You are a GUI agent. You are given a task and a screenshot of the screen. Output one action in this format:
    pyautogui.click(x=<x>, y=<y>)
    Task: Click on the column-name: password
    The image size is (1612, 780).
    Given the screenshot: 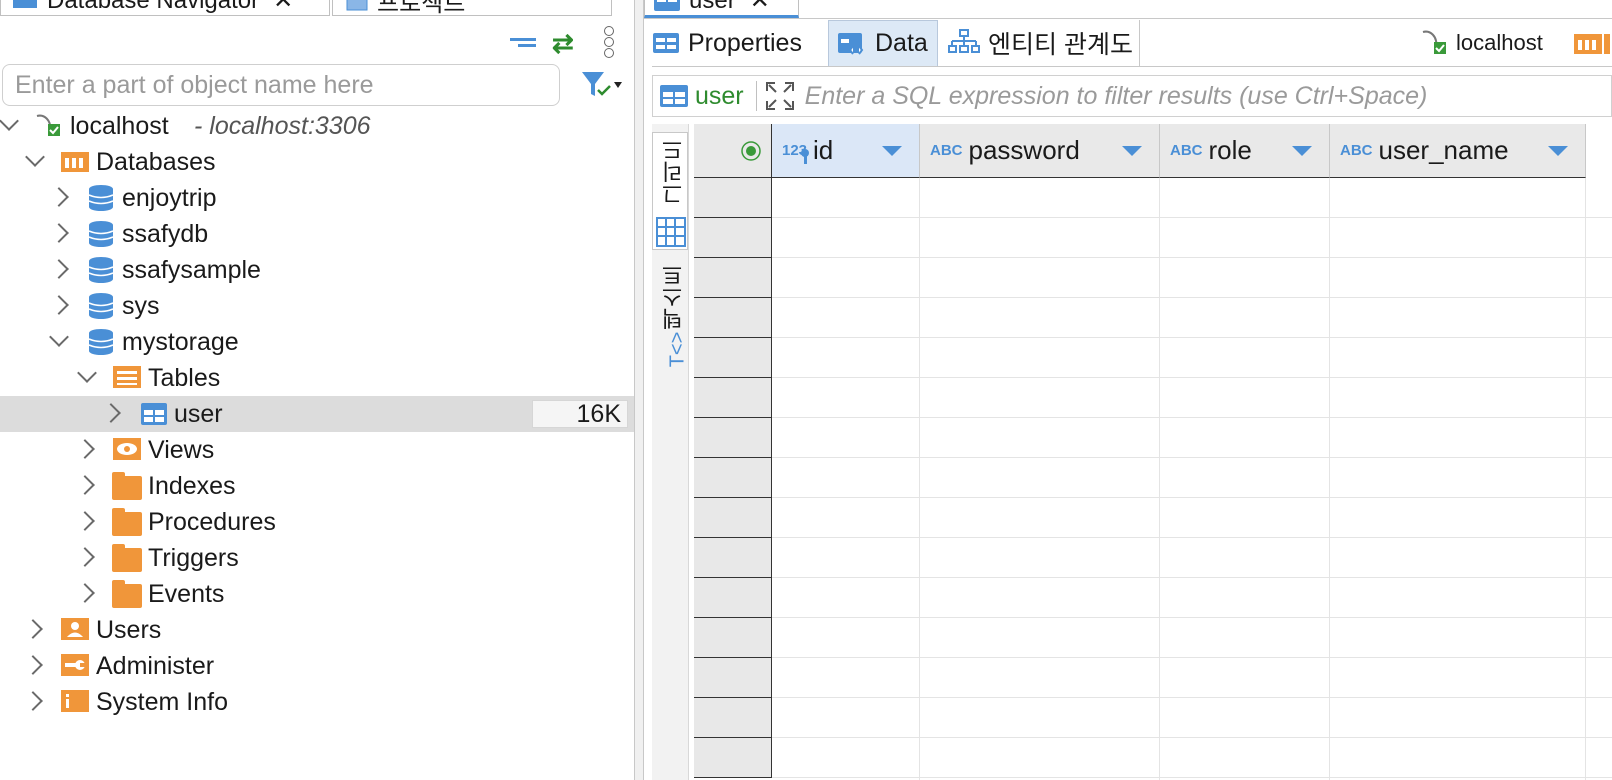 What is the action you would take?
    pyautogui.click(x=1024, y=150)
    